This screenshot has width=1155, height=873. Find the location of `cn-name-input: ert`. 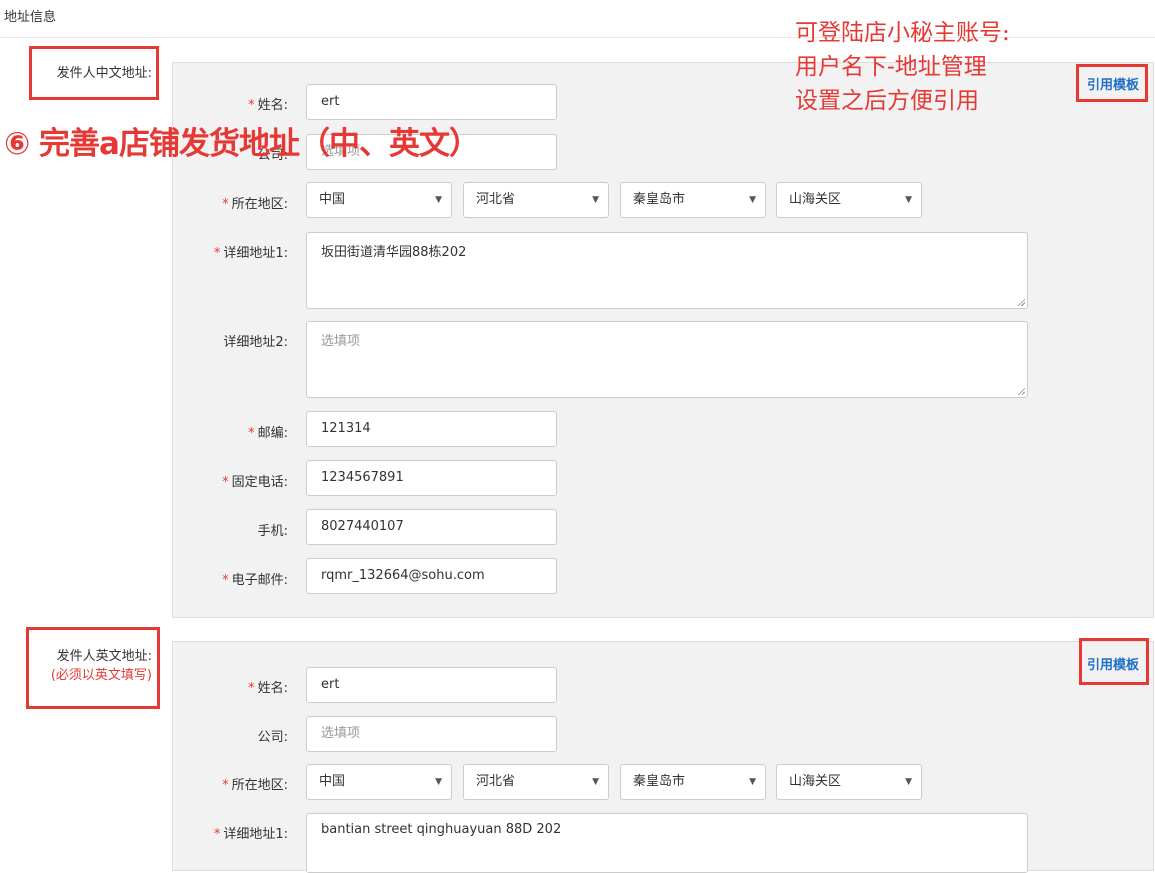

cn-name-input: ert is located at coordinates (431, 102).